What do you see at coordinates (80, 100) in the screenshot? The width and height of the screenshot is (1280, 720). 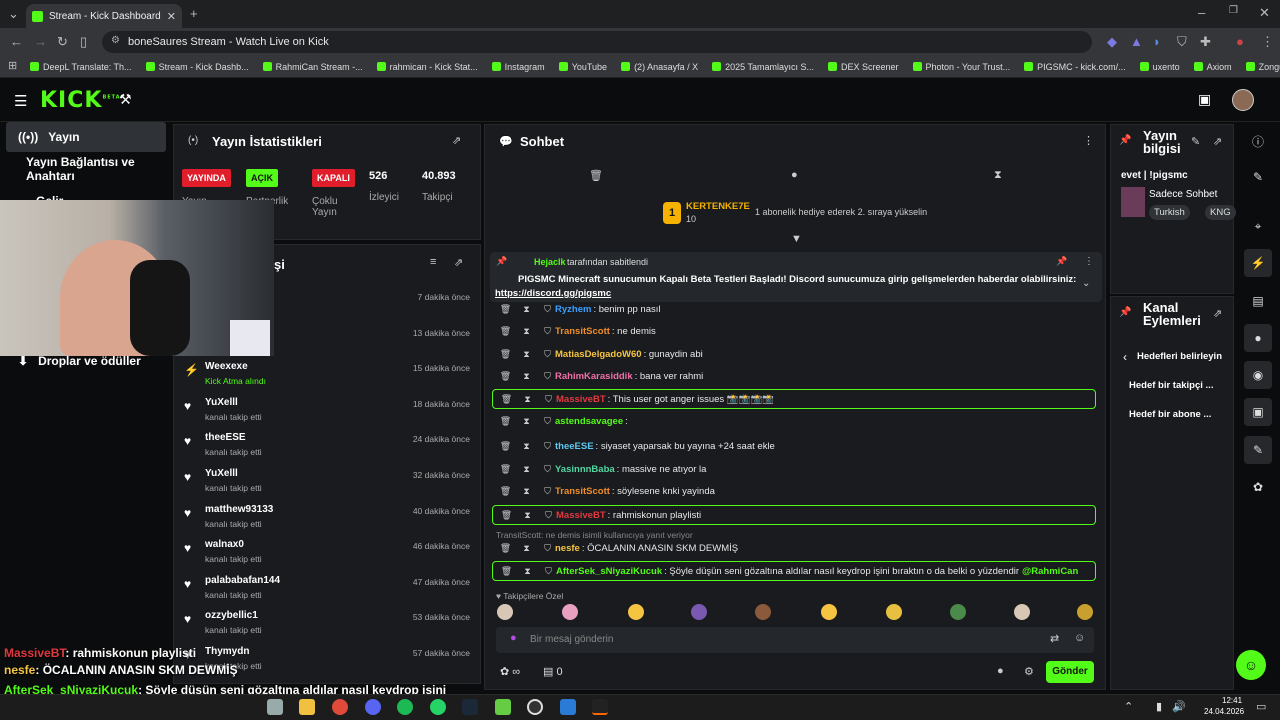 I see `kick-logo: KICKBETA` at bounding box center [80, 100].